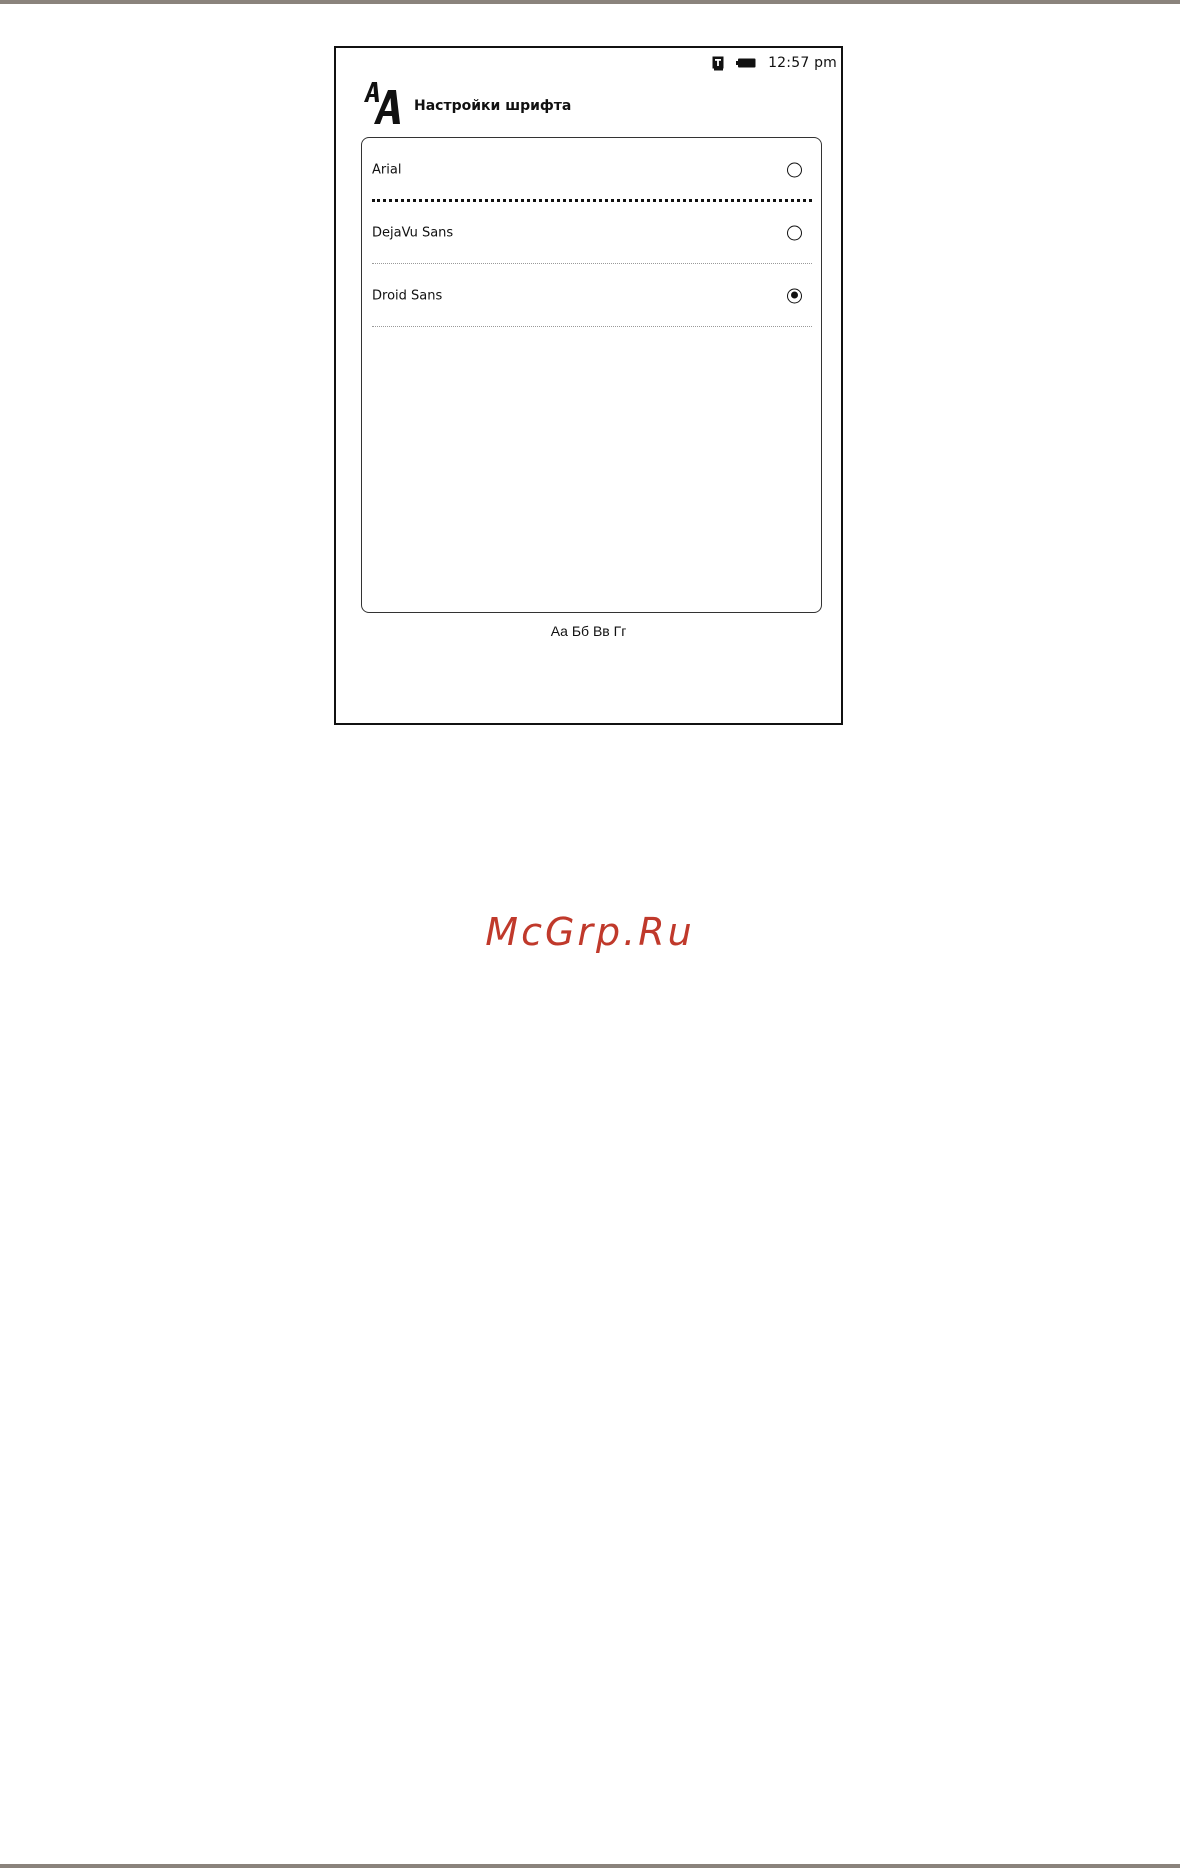 The image size is (1180, 1868). Describe the element at coordinates (588, 631) in the screenshot. I see `font-preview-text: Аа Бб Вв Гг` at that location.